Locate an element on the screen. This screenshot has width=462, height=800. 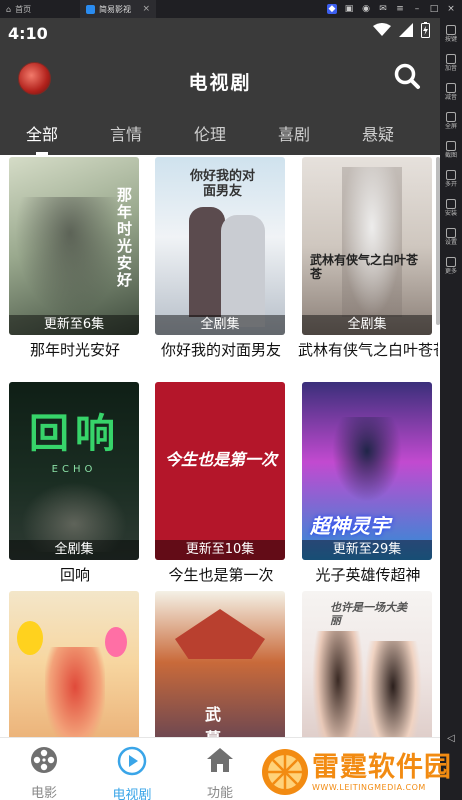
sidebar-volume-up: 加音 is located at coordinates (451, 67).